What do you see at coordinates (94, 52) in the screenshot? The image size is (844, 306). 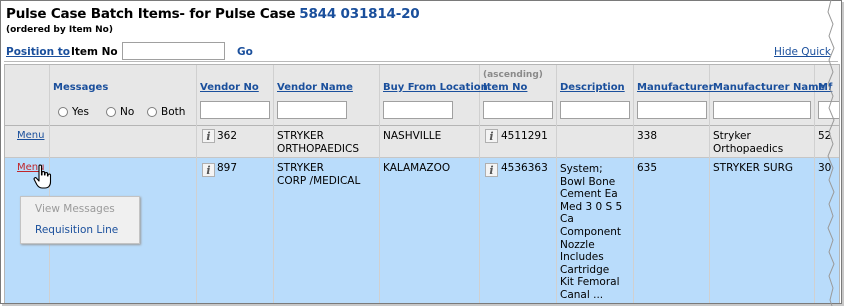 I see `item-no-label: Item No` at bounding box center [94, 52].